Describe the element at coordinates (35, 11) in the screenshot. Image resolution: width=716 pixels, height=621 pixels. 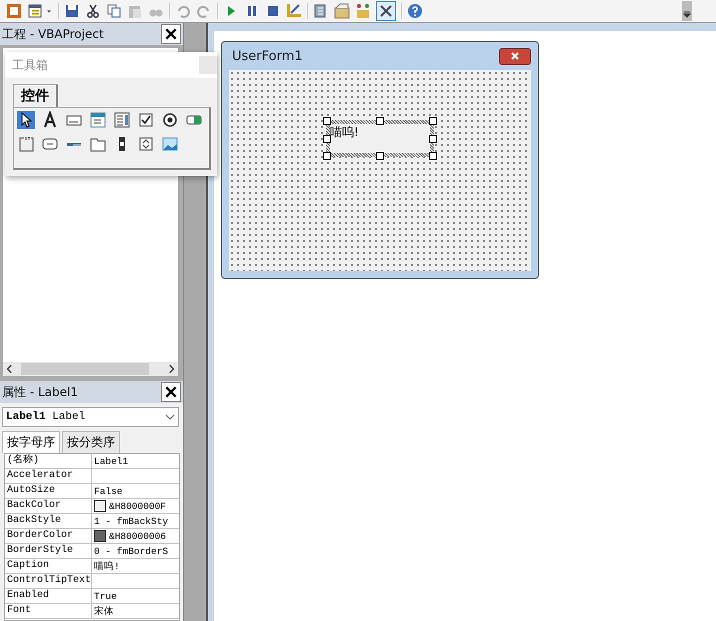
I see `form-icon` at that location.